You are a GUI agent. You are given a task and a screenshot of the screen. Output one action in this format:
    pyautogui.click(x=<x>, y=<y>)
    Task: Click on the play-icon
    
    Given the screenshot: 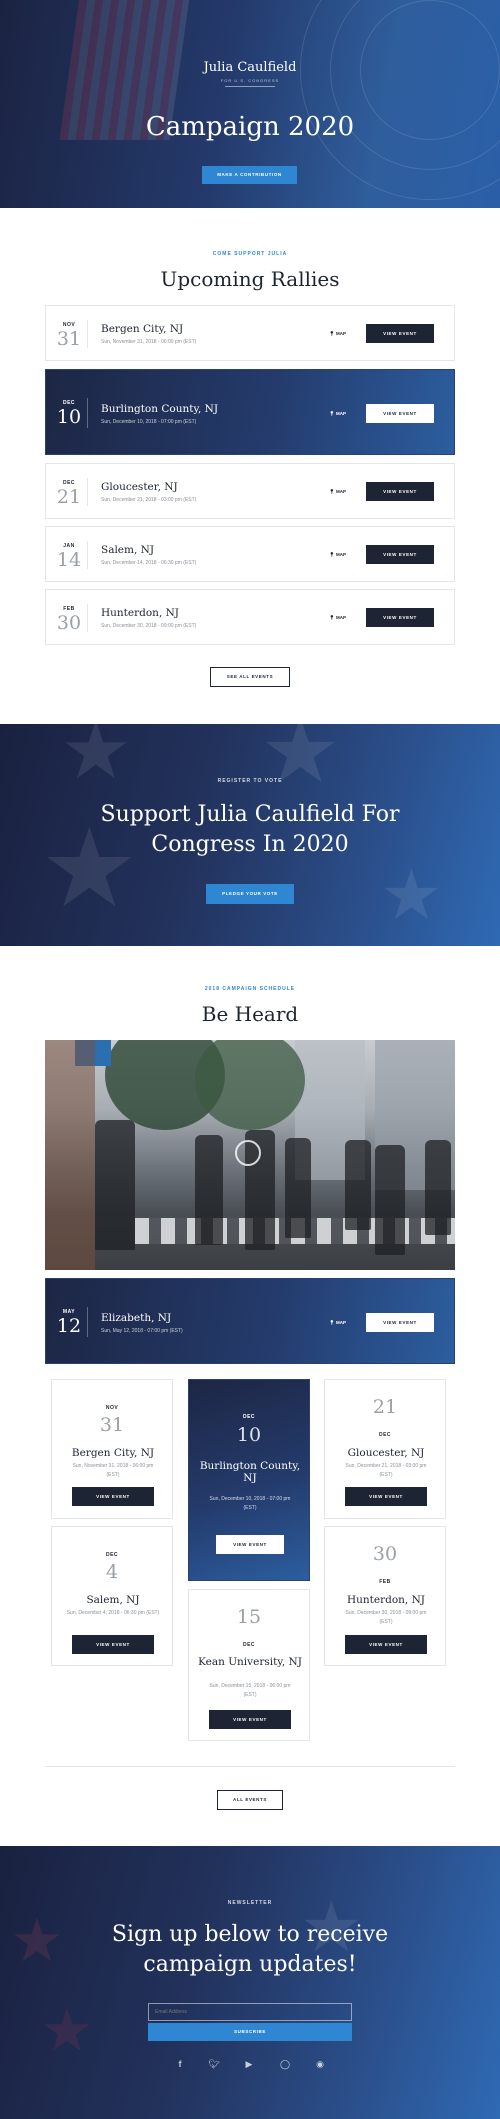 What is the action you would take?
    pyautogui.click(x=248, y=1153)
    